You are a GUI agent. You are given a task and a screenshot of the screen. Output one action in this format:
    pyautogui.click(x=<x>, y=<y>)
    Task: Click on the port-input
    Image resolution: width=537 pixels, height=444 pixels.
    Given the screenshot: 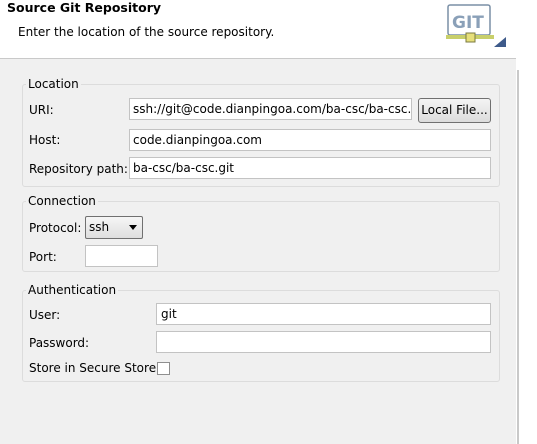 What is the action you would take?
    pyautogui.click(x=121, y=256)
    